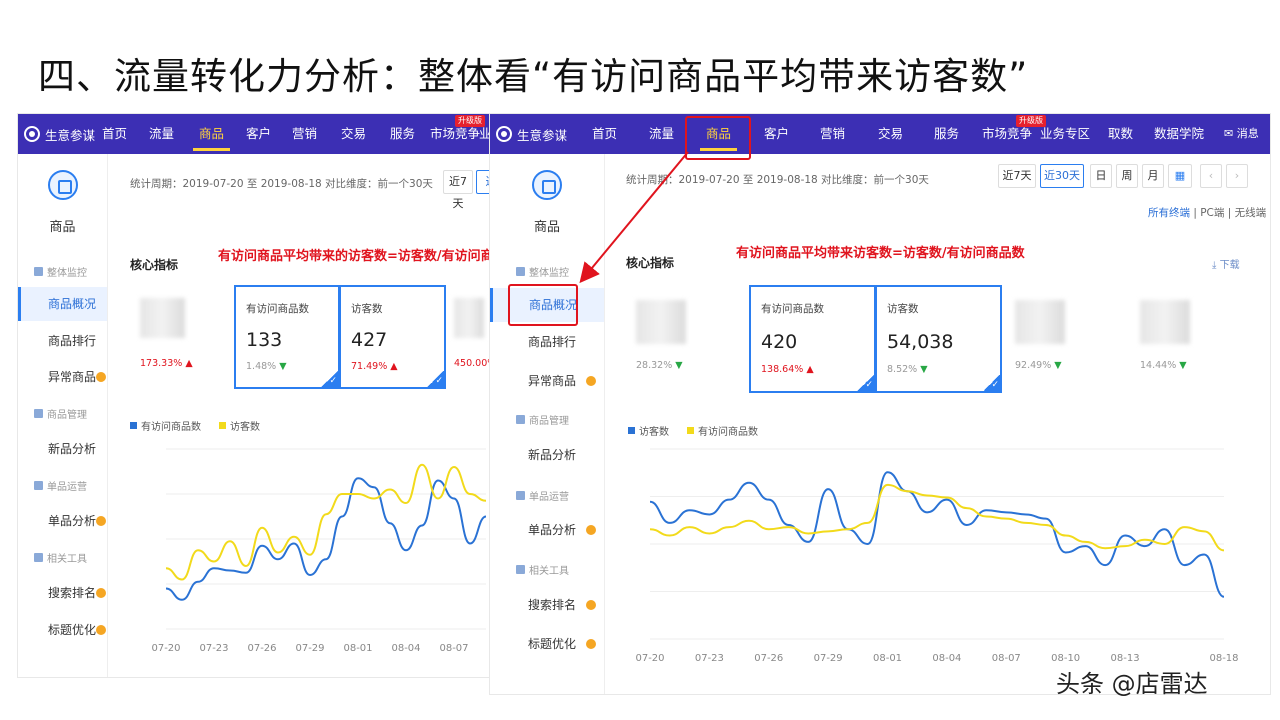 The image size is (1280, 720). I want to click on kpi-card-visited-products: 有访问商品数 133 1.48% ▼, so click(287, 337).